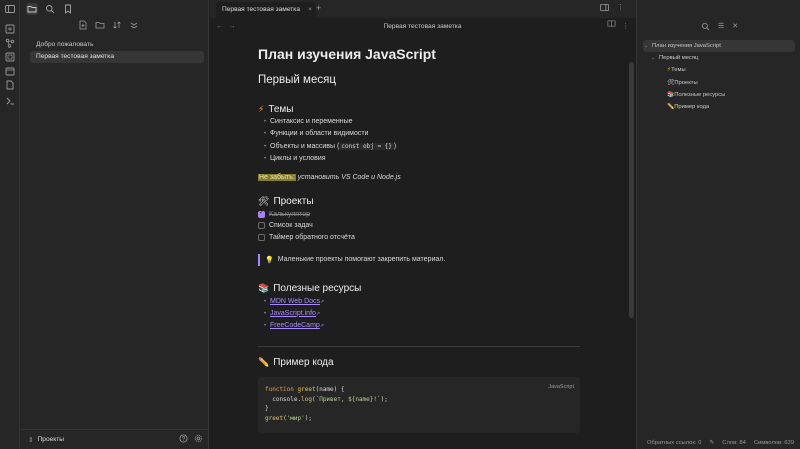  What do you see at coordinates (264, 200) in the screenshot?
I see `tools-icon: 🛠` at bounding box center [264, 200].